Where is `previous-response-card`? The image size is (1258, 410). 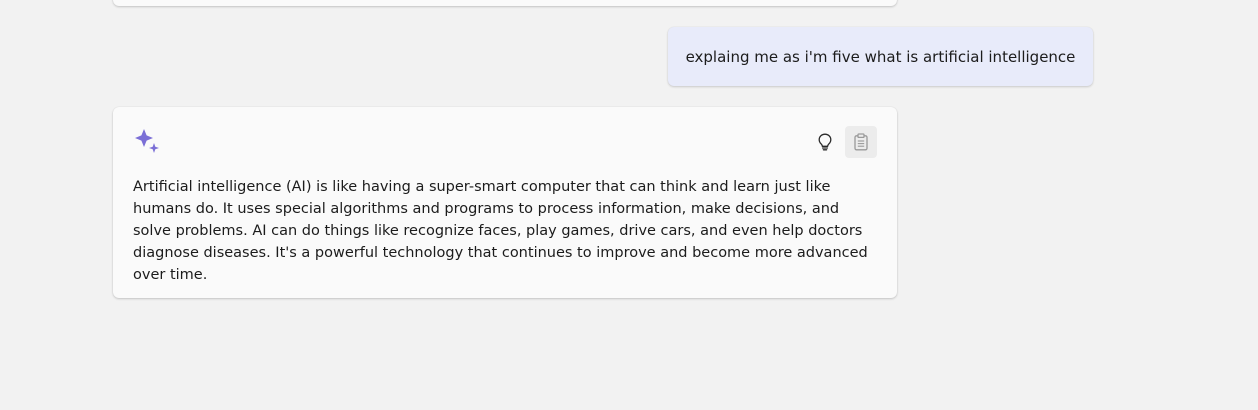
previous-response-card is located at coordinates (505, 3).